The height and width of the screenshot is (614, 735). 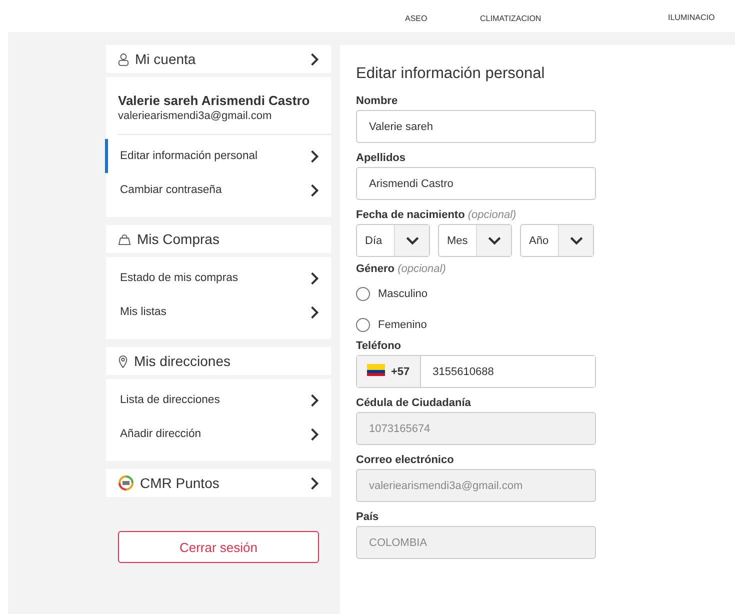 What do you see at coordinates (379, 346) in the screenshot?
I see `field-label: Teléfono` at bounding box center [379, 346].